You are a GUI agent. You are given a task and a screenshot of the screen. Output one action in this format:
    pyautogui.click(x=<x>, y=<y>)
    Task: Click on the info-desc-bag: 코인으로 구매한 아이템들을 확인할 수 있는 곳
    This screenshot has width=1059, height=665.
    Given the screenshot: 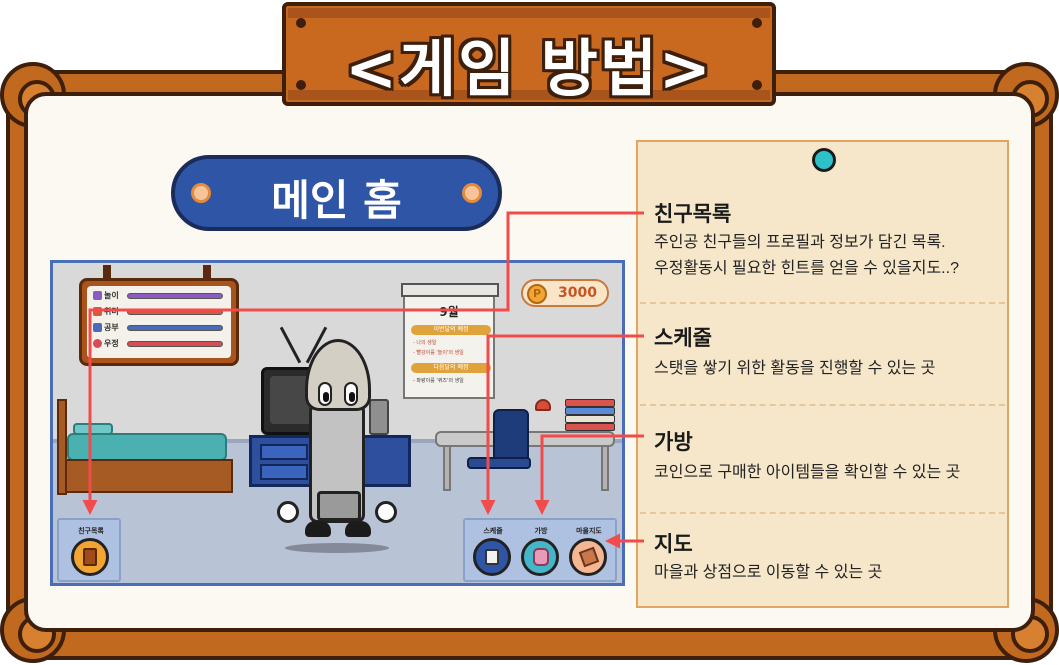 What is the action you would take?
    pyautogui.click(x=807, y=472)
    